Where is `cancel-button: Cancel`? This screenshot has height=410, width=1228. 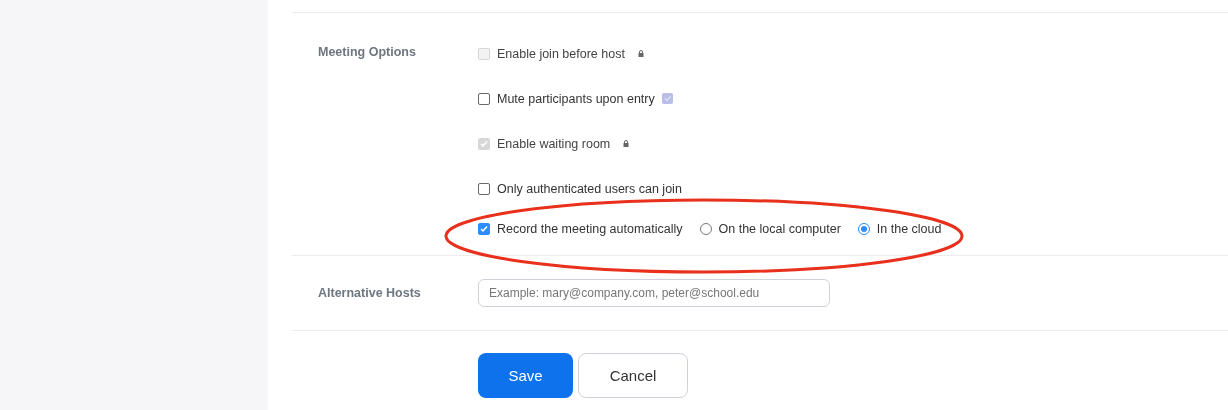 cancel-button: Cancel is located at coordinates (633, 375).